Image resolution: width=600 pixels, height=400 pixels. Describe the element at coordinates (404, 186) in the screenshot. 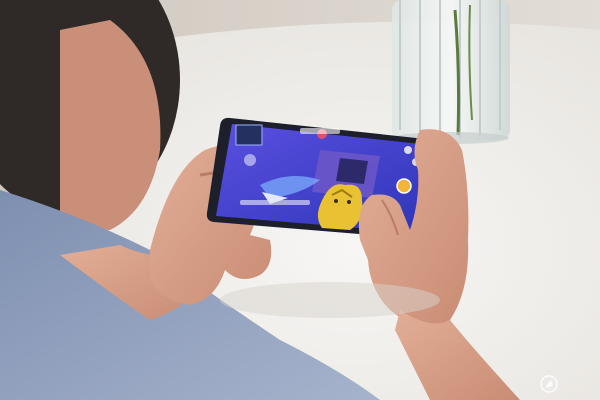

I see `game-skill-button` at that location.